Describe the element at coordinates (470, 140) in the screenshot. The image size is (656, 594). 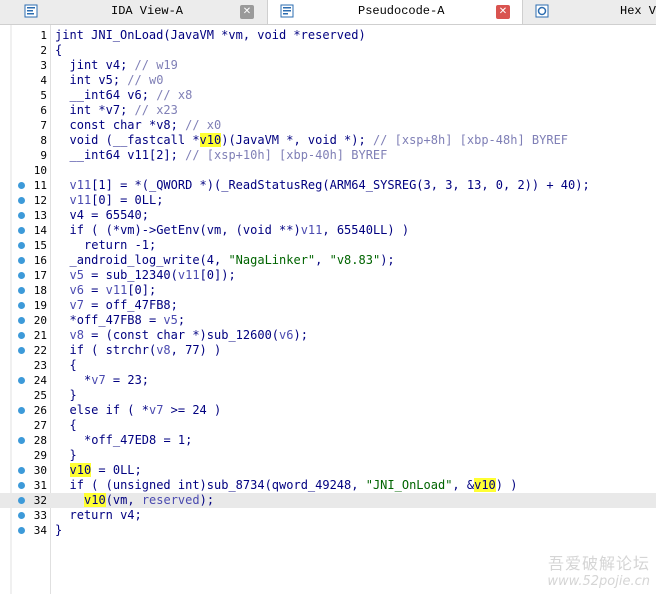
I see `code-token: // [xsp+8h] [xbp-48h] BYREF` at that location.